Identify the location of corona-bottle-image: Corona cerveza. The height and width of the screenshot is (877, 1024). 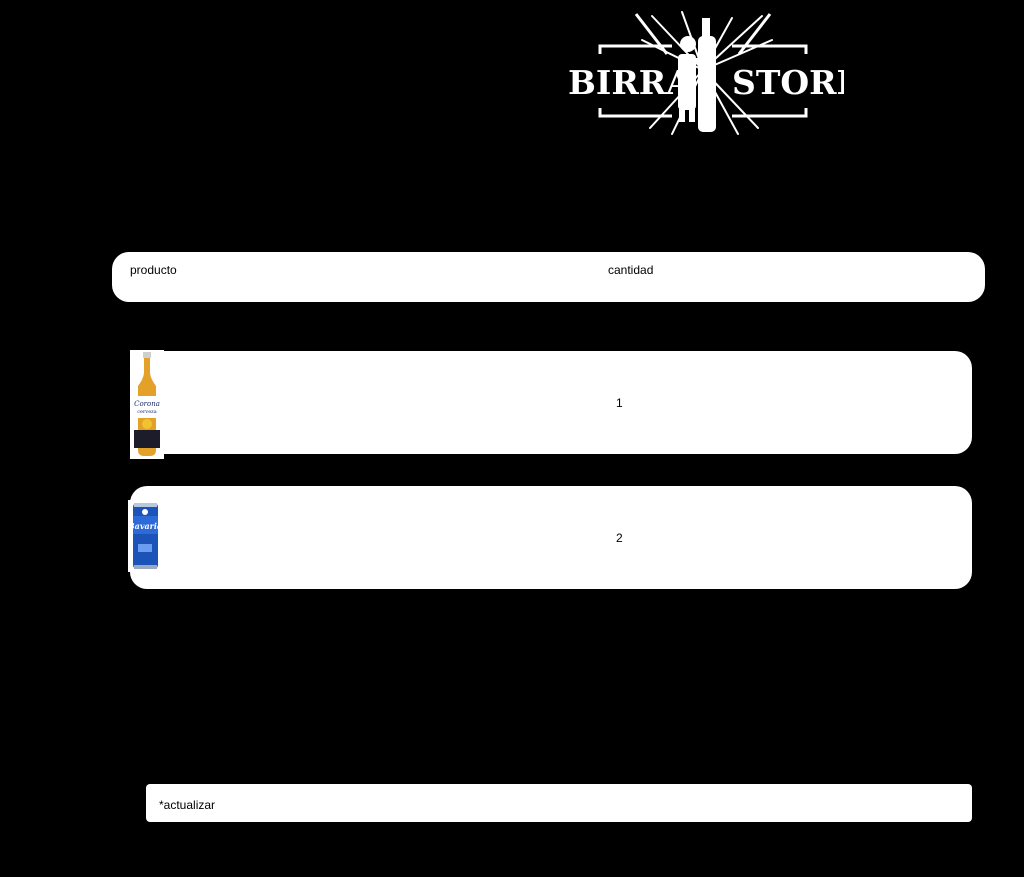
(147, 404).